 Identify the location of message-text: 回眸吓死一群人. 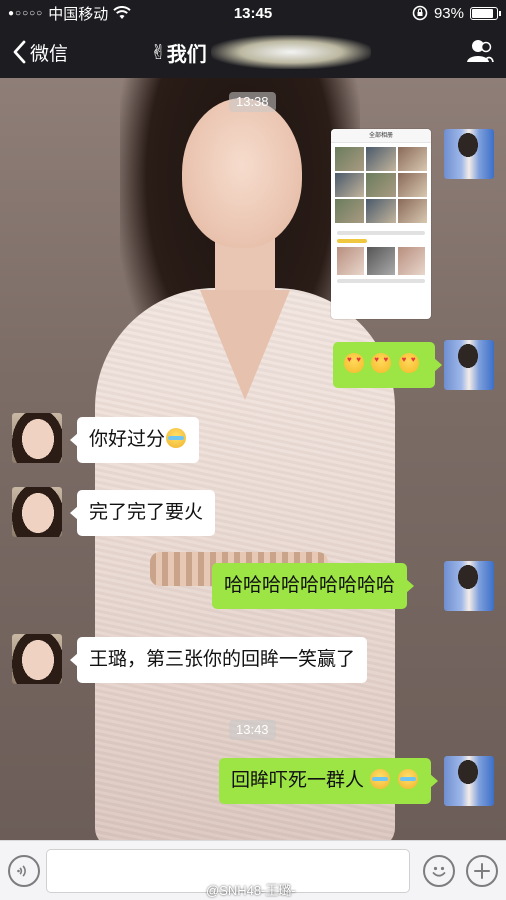
(298, 780).